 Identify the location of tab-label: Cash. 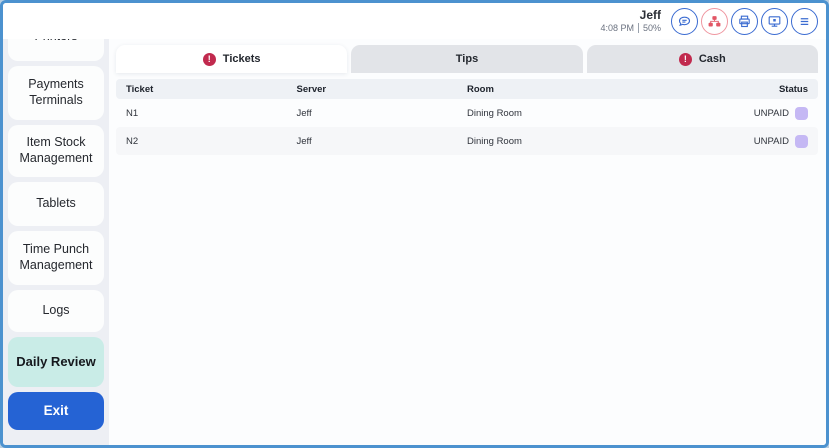
(712, 59).